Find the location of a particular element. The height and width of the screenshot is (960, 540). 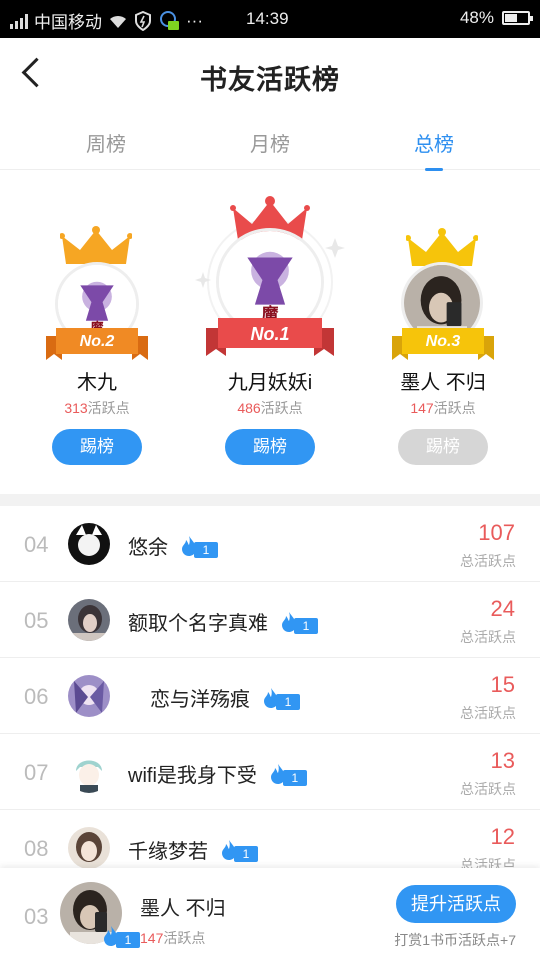

rank-number: 04 is located at coordinates (36, 544).